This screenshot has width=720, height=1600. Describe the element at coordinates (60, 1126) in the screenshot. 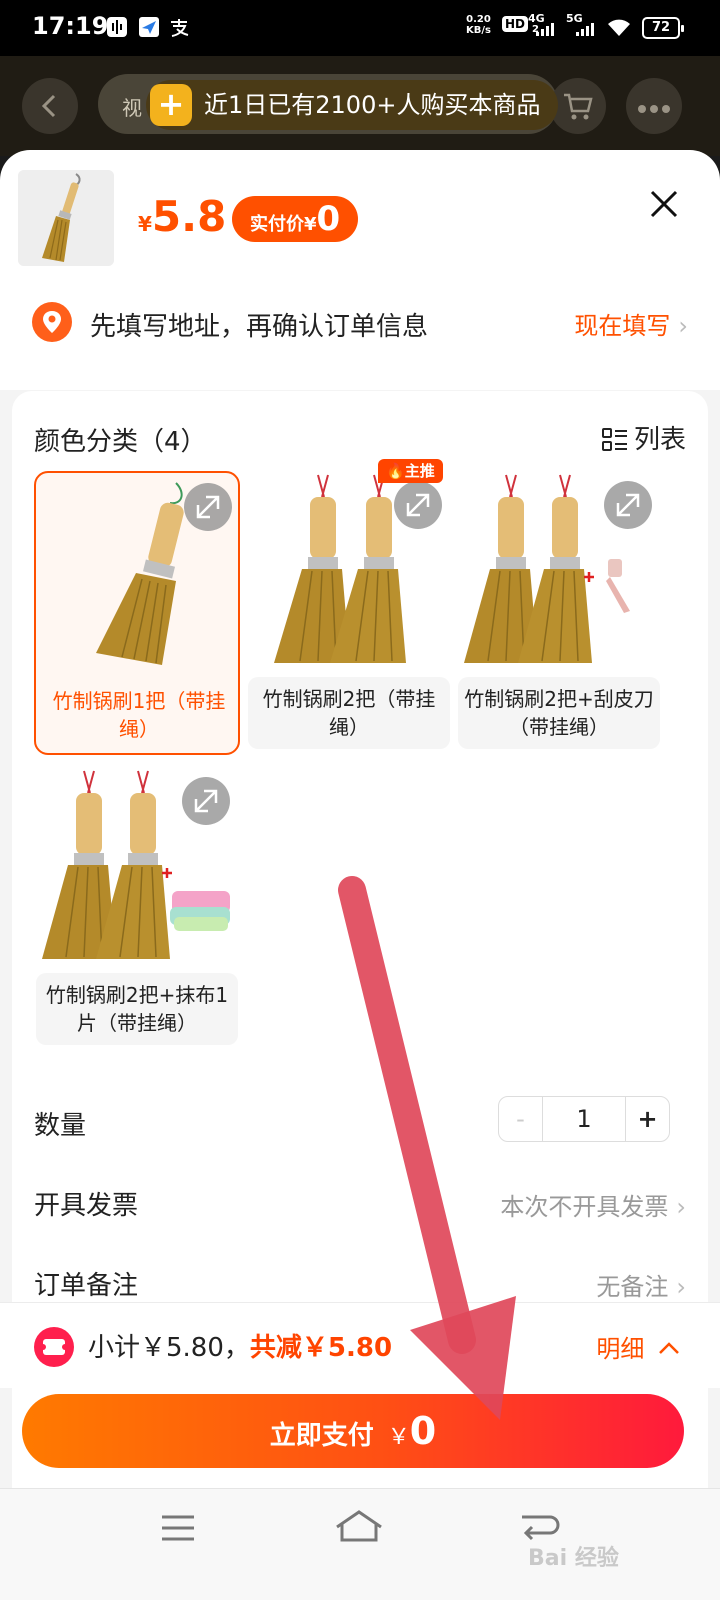

I see `quantity-label: 数量` at that location.